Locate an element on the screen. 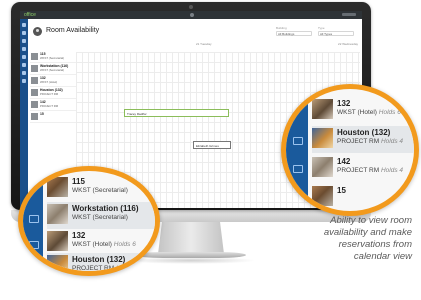  lens-room-row: 15 is located at coordinates (363, 197).